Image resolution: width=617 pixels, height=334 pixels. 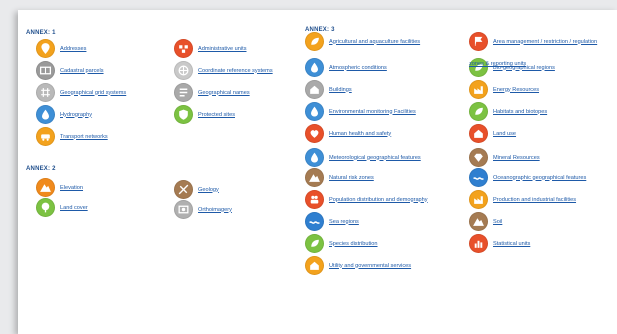 I want to click on addresses-icon, so click(x=45, y=48).